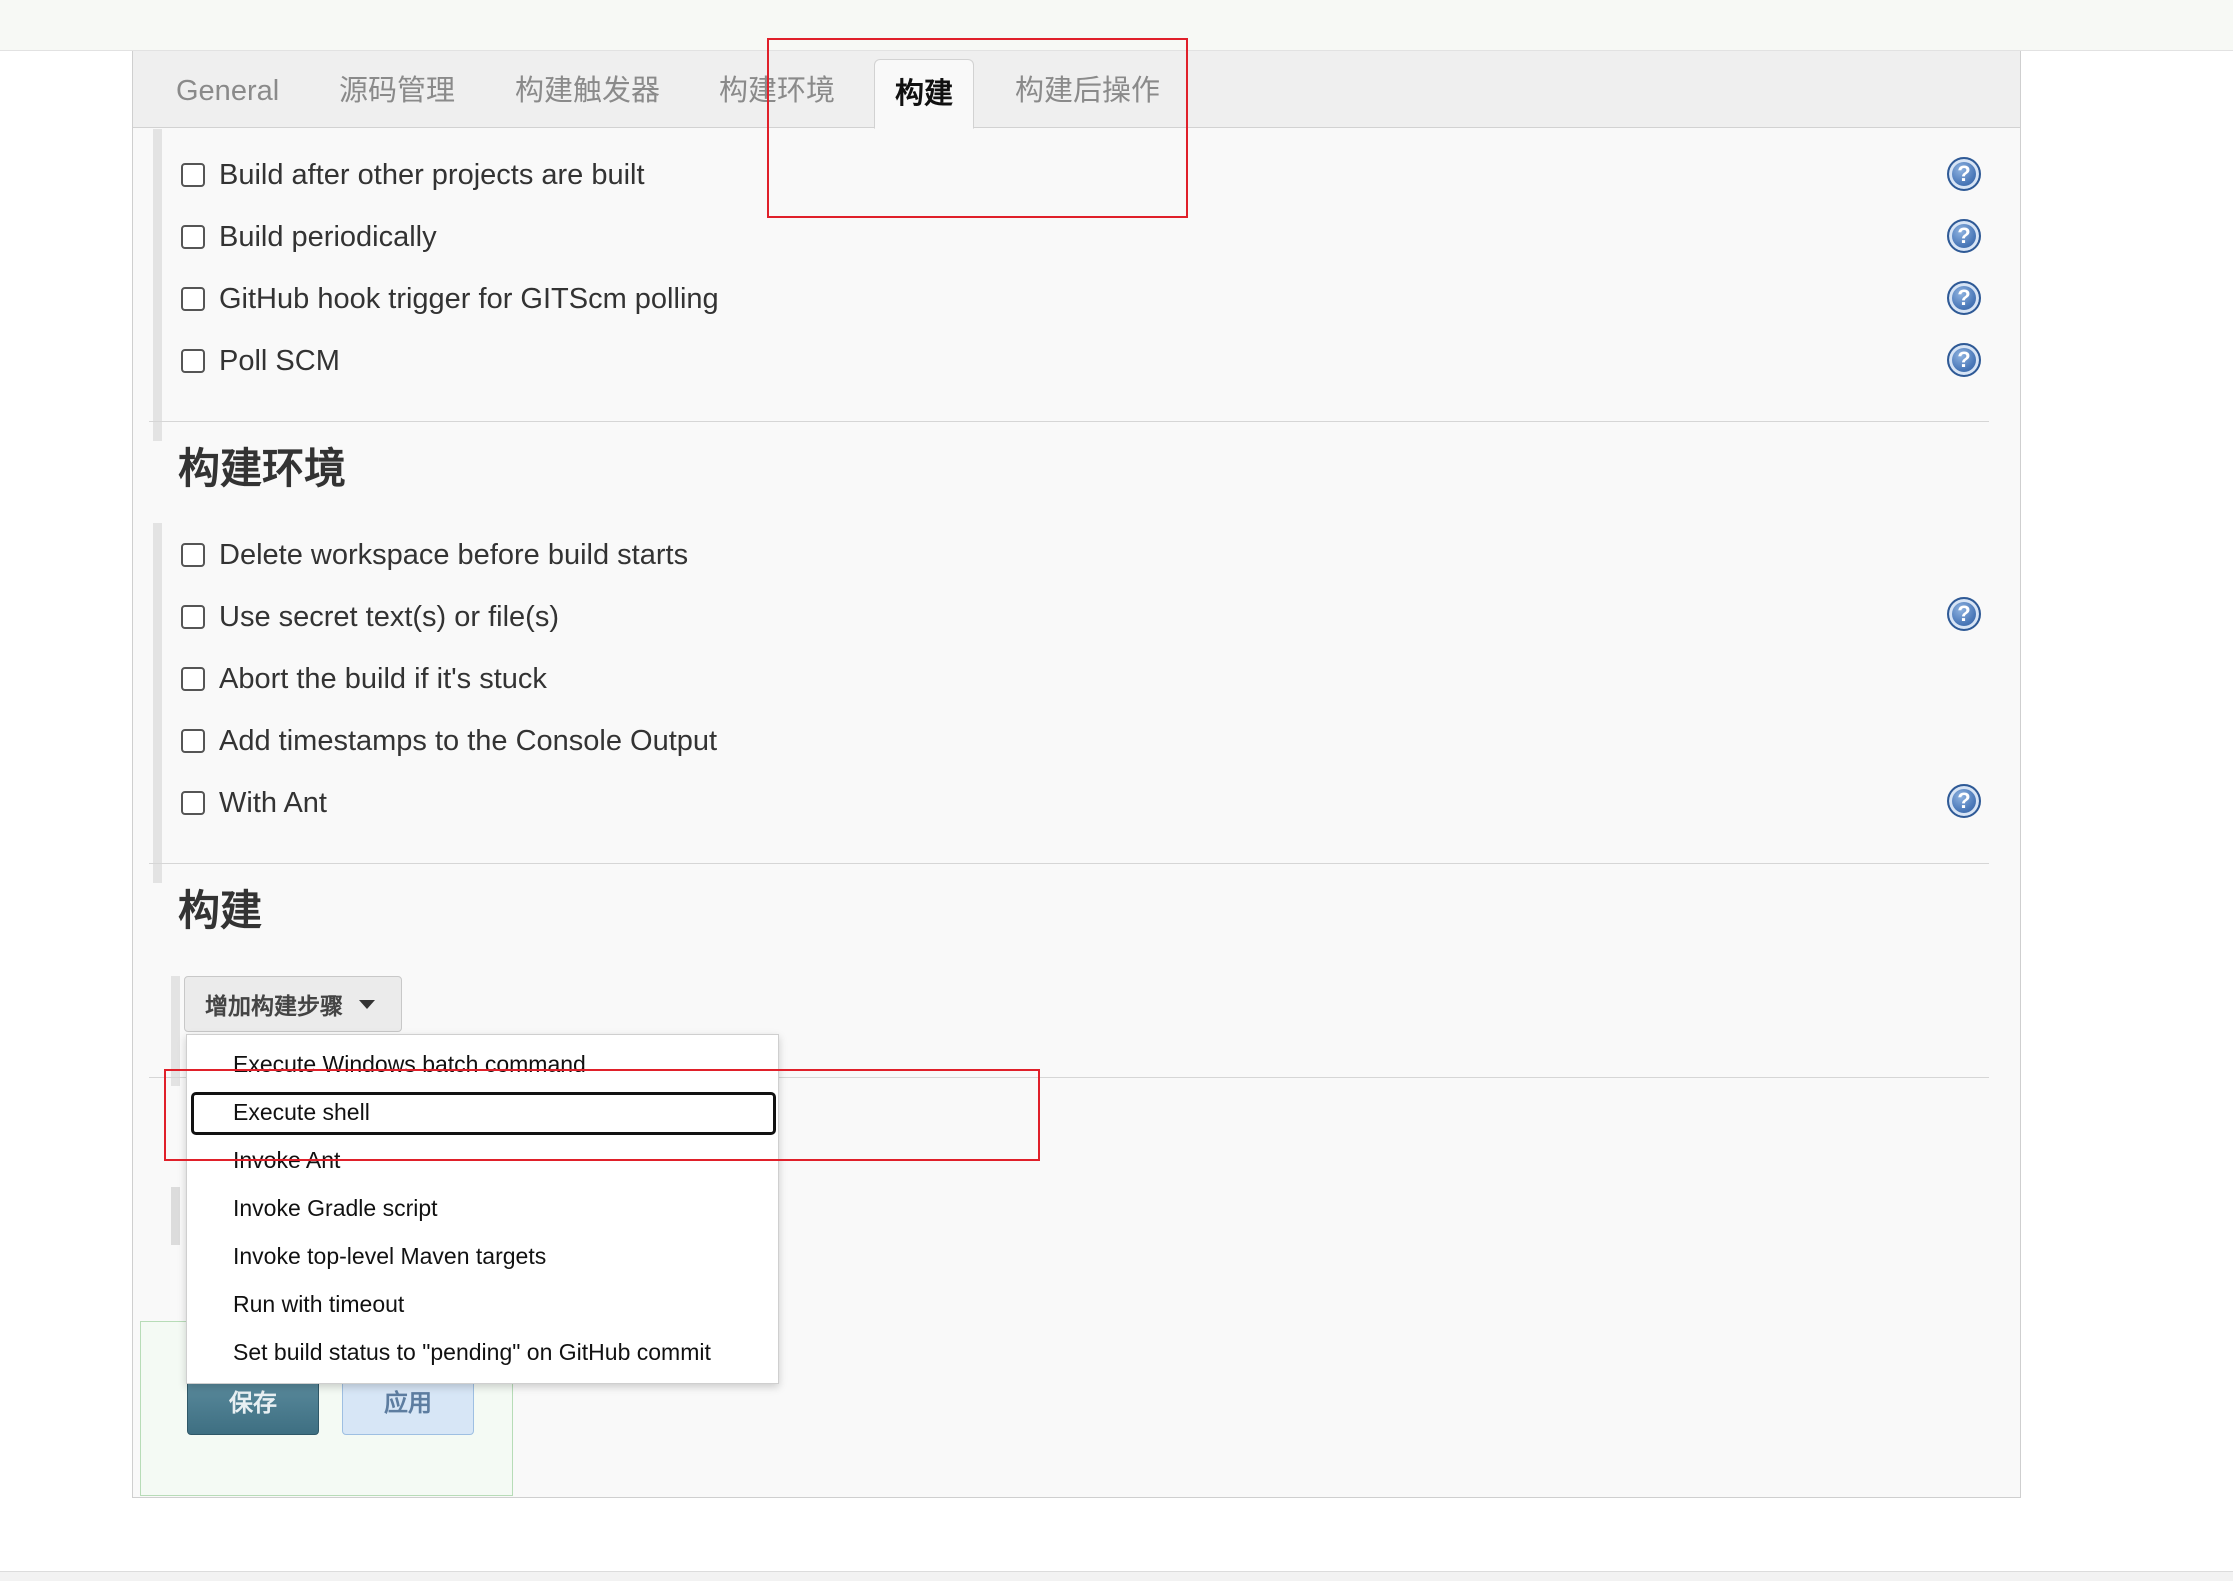 The width and height of the screenshot is (2233, 1581). I want to click on tab-build: 构建, so click(924, 94).